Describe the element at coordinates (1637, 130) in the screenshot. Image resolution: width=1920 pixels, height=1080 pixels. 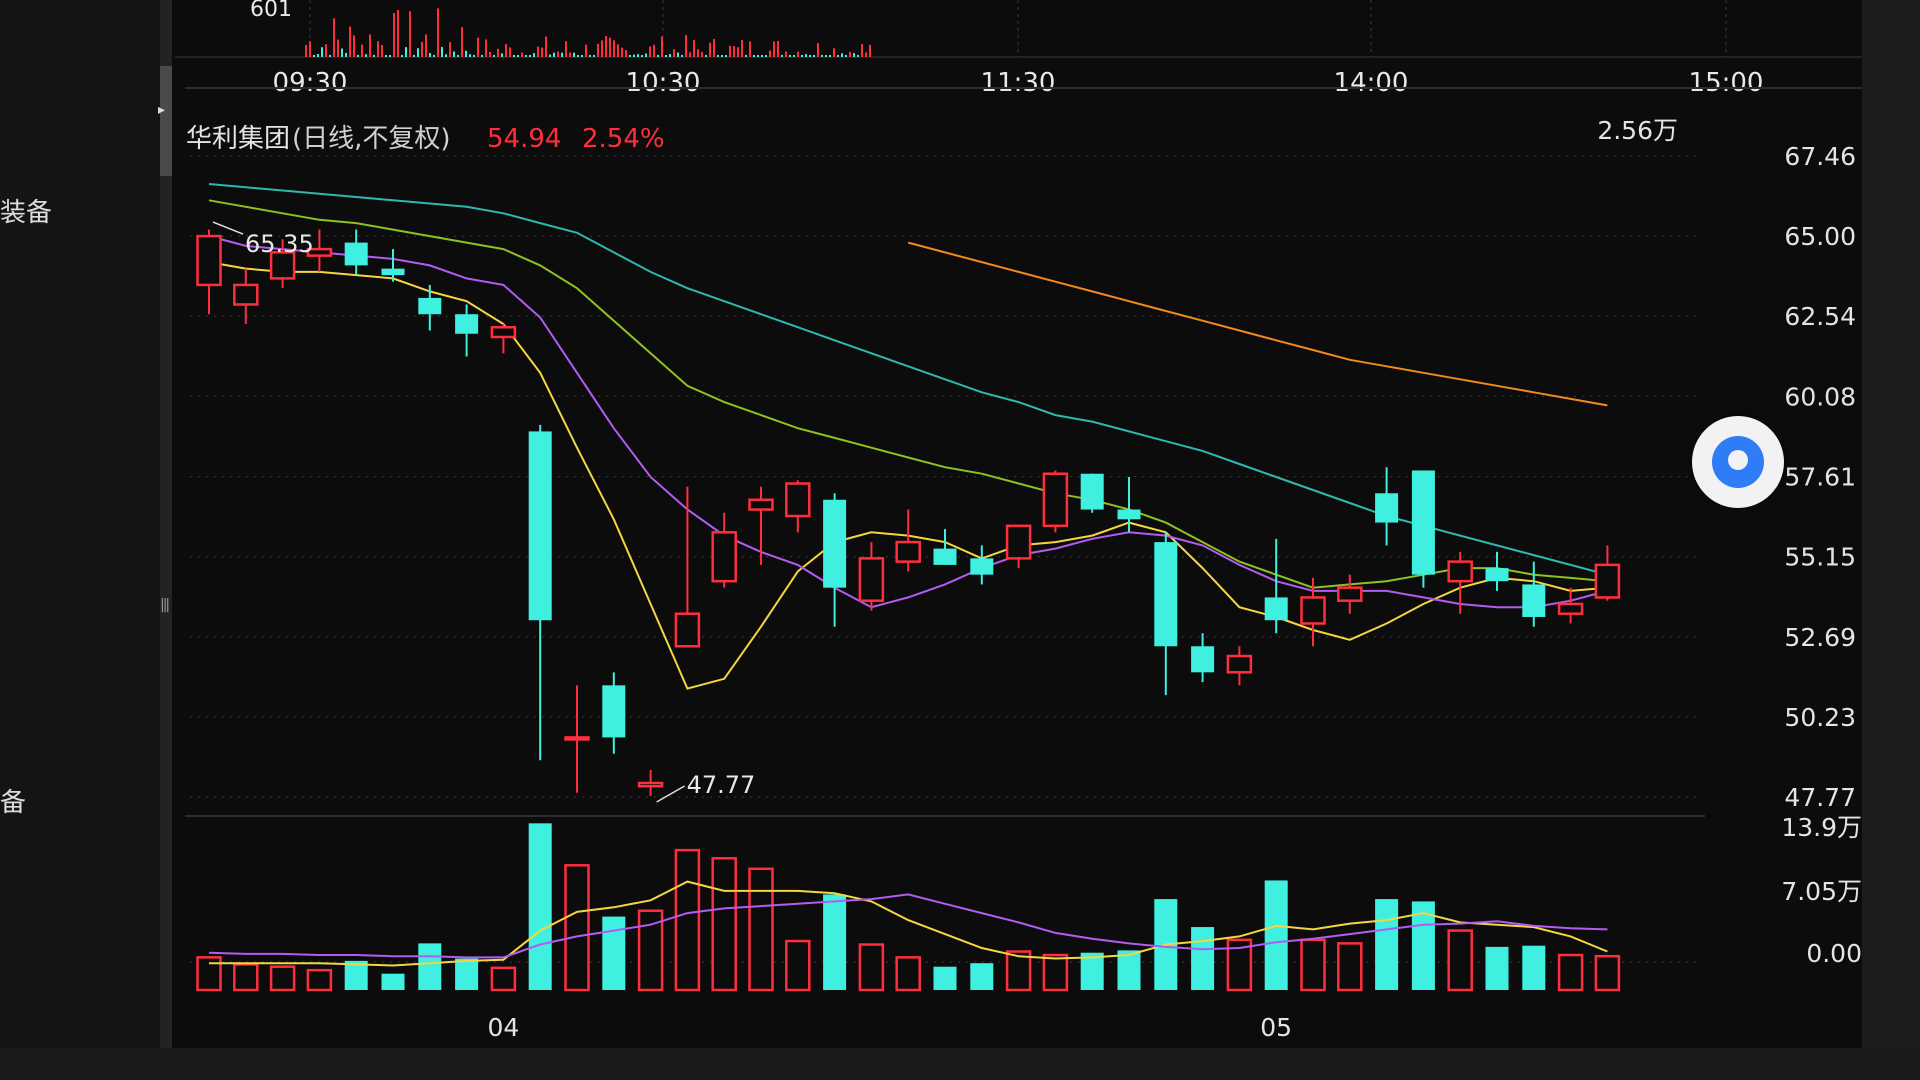
I see `volume-readout: 2.56万` at that location.